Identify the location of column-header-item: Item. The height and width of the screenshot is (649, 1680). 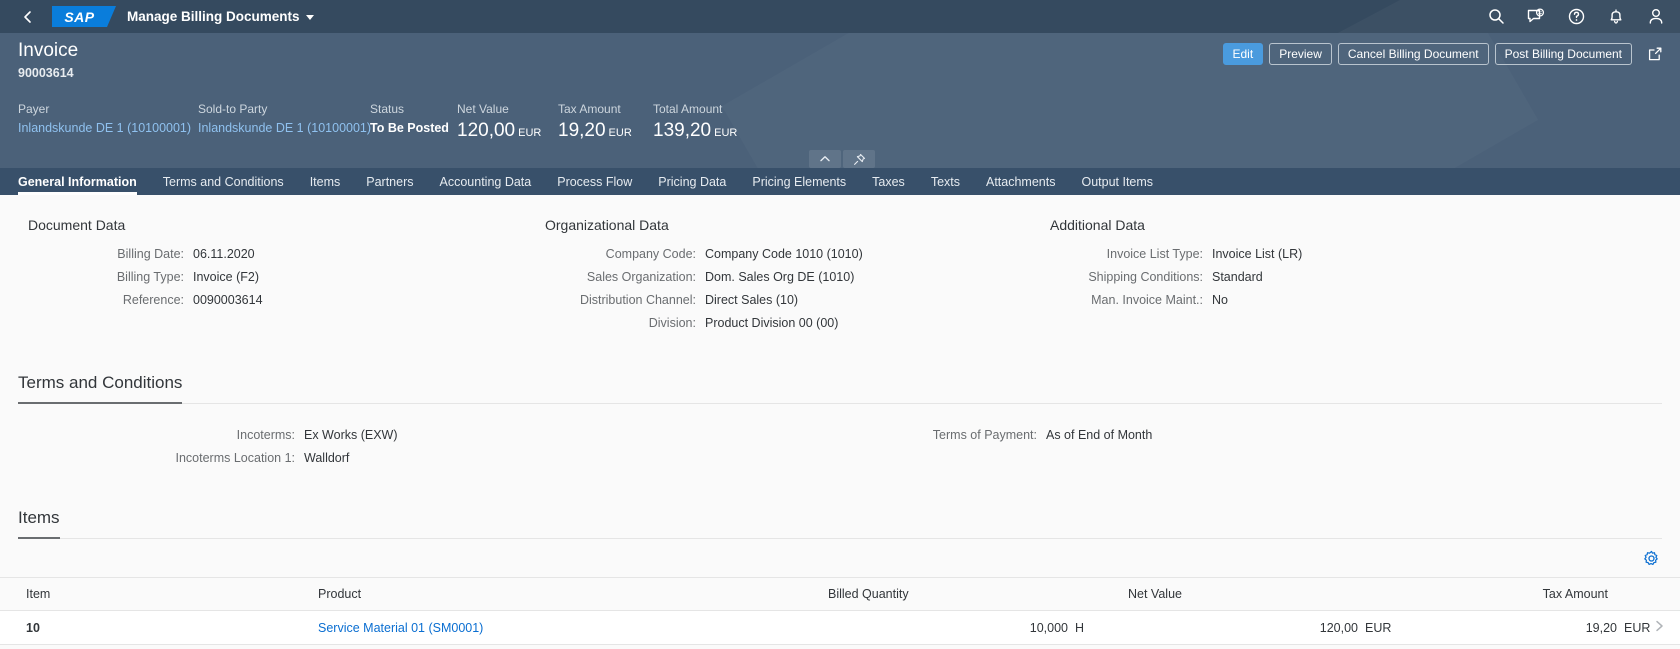
(155, 594).